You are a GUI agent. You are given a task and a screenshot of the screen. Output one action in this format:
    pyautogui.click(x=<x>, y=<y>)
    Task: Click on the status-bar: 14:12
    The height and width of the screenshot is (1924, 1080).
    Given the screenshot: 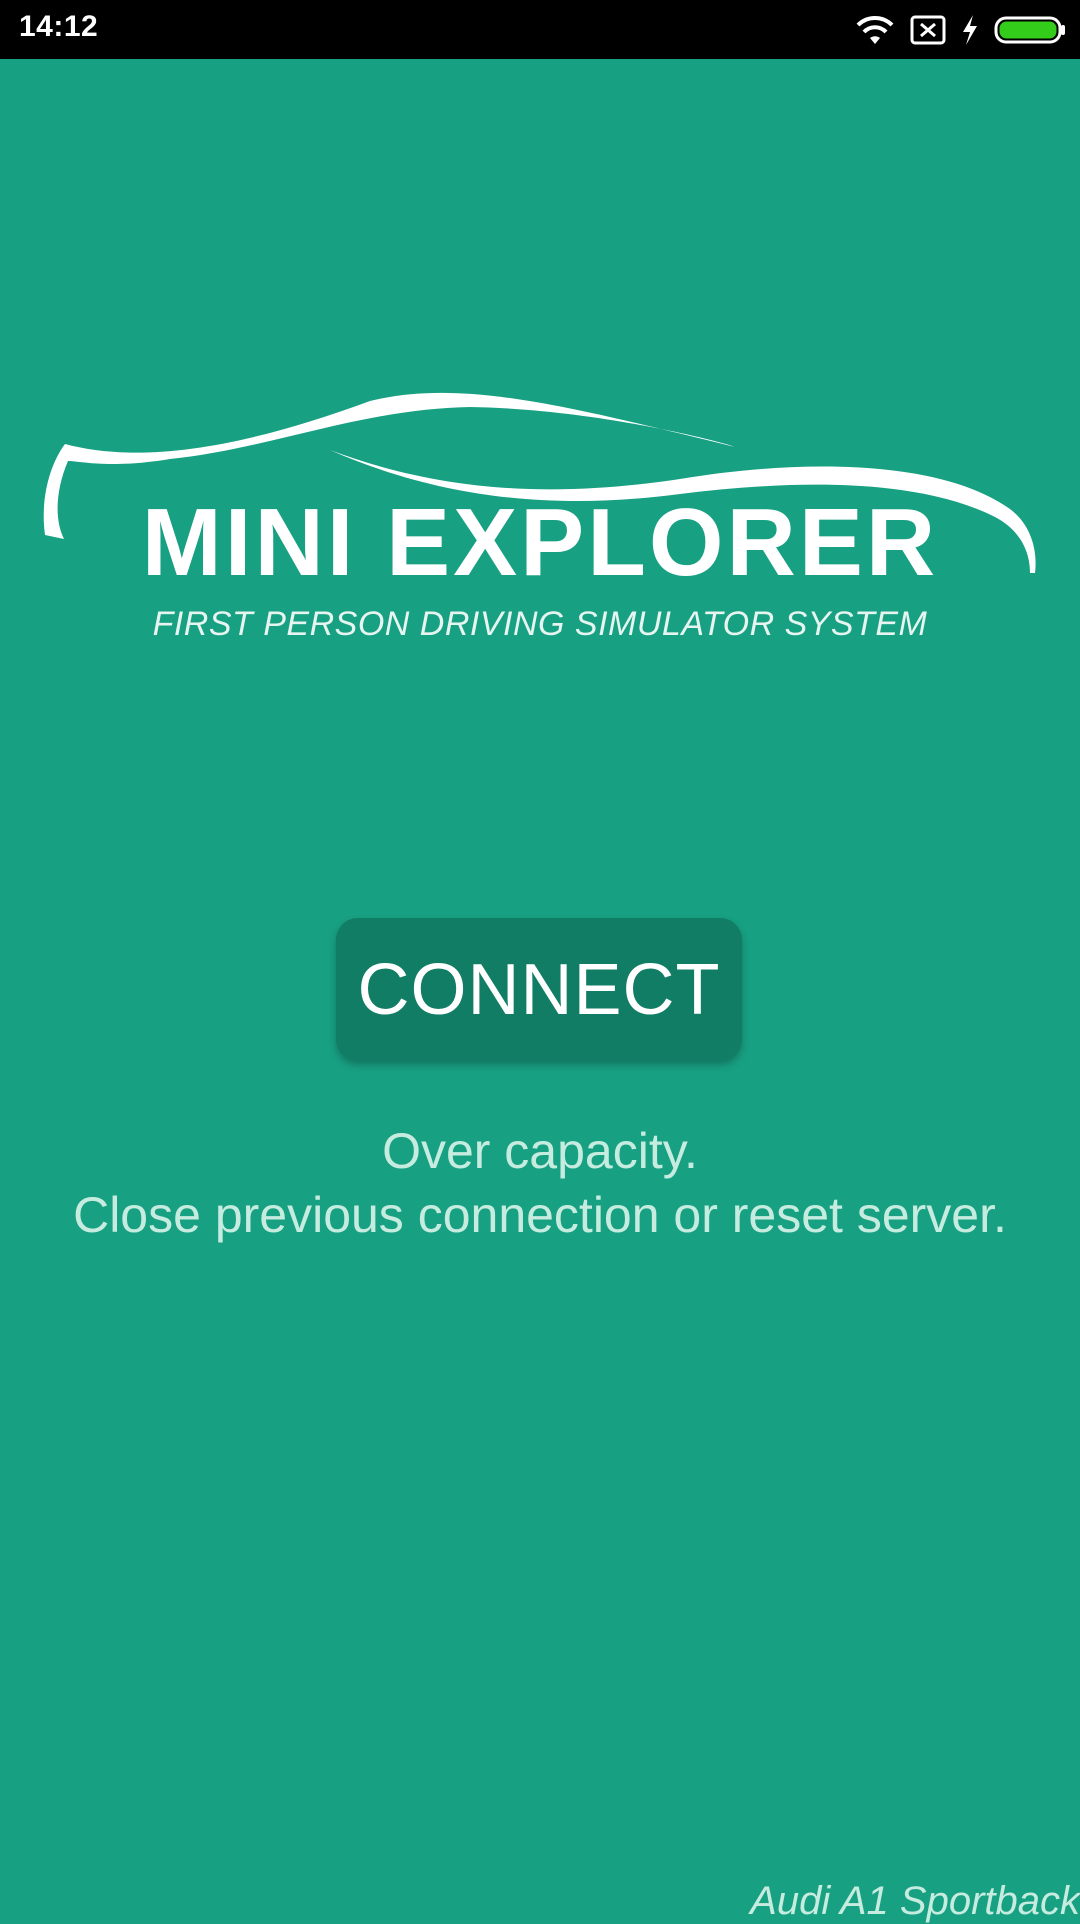 What is the action you would take?
    pyautogui.click(x=540, y=29)
    